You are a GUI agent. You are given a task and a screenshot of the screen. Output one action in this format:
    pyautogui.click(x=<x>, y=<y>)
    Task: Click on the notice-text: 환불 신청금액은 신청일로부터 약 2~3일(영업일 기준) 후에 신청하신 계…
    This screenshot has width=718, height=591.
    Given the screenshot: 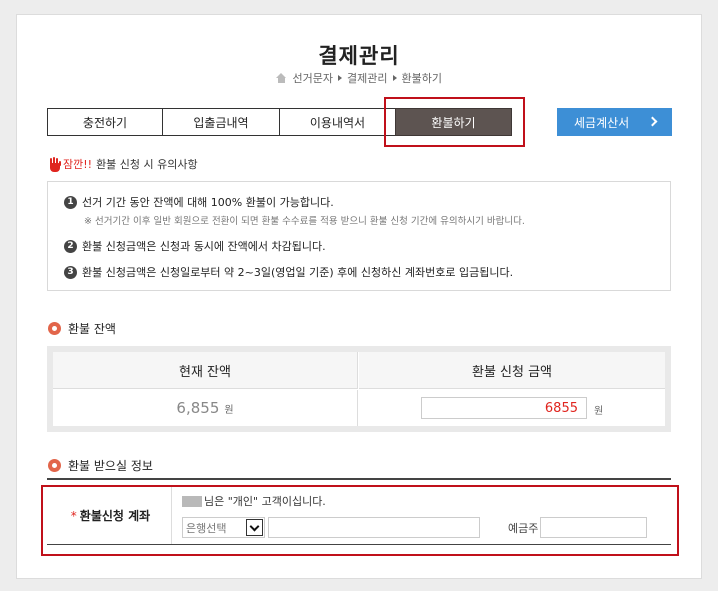 What is the action you would take?
    pyautogui.click(x=298, y=272)
    